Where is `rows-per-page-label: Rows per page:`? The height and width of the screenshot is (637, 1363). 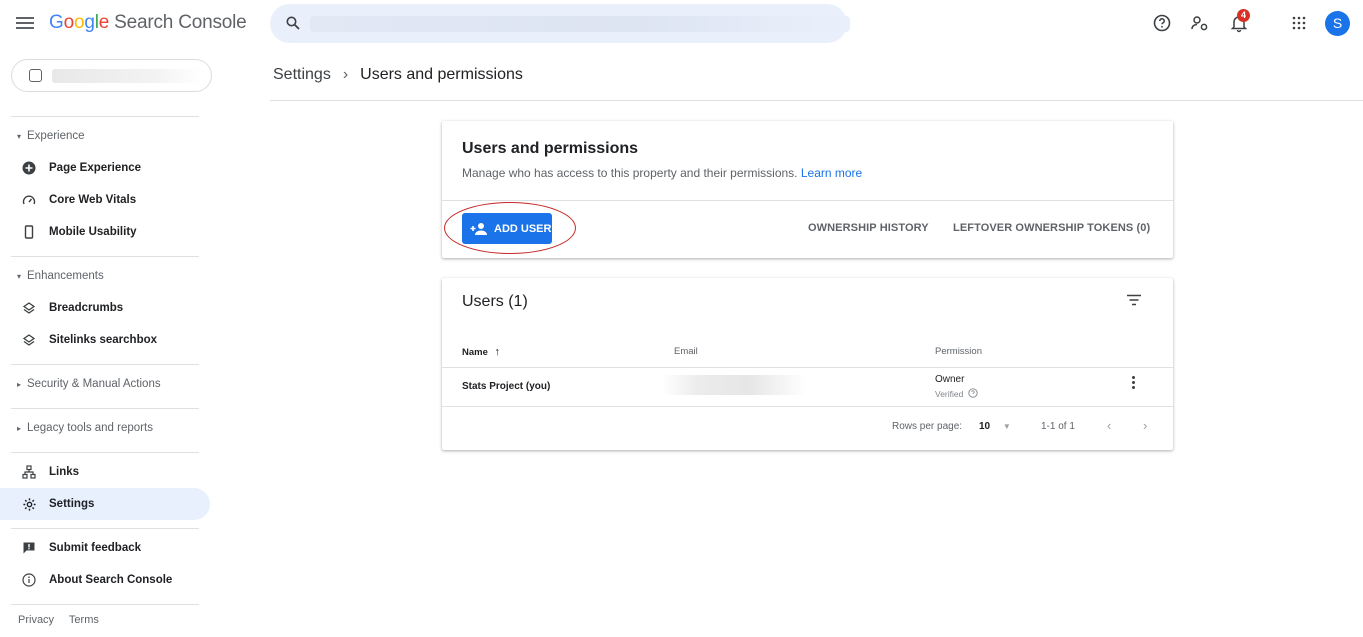 rows-per-page-label: Rows per page: is located at coordinates (927, 426).